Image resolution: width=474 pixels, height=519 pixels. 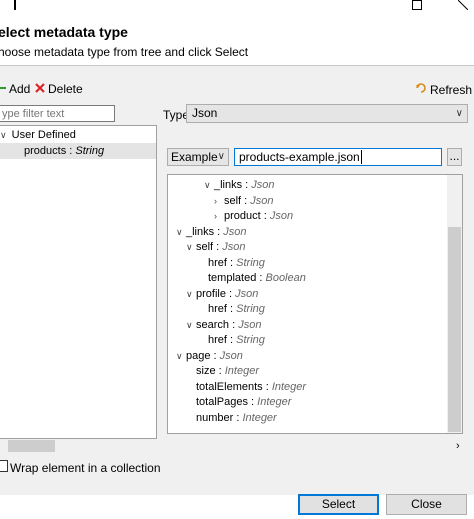 What do you see at coordinates (457, 5) in the screenshot?
I see `close-window-icon` at bounding box center [457, 5].